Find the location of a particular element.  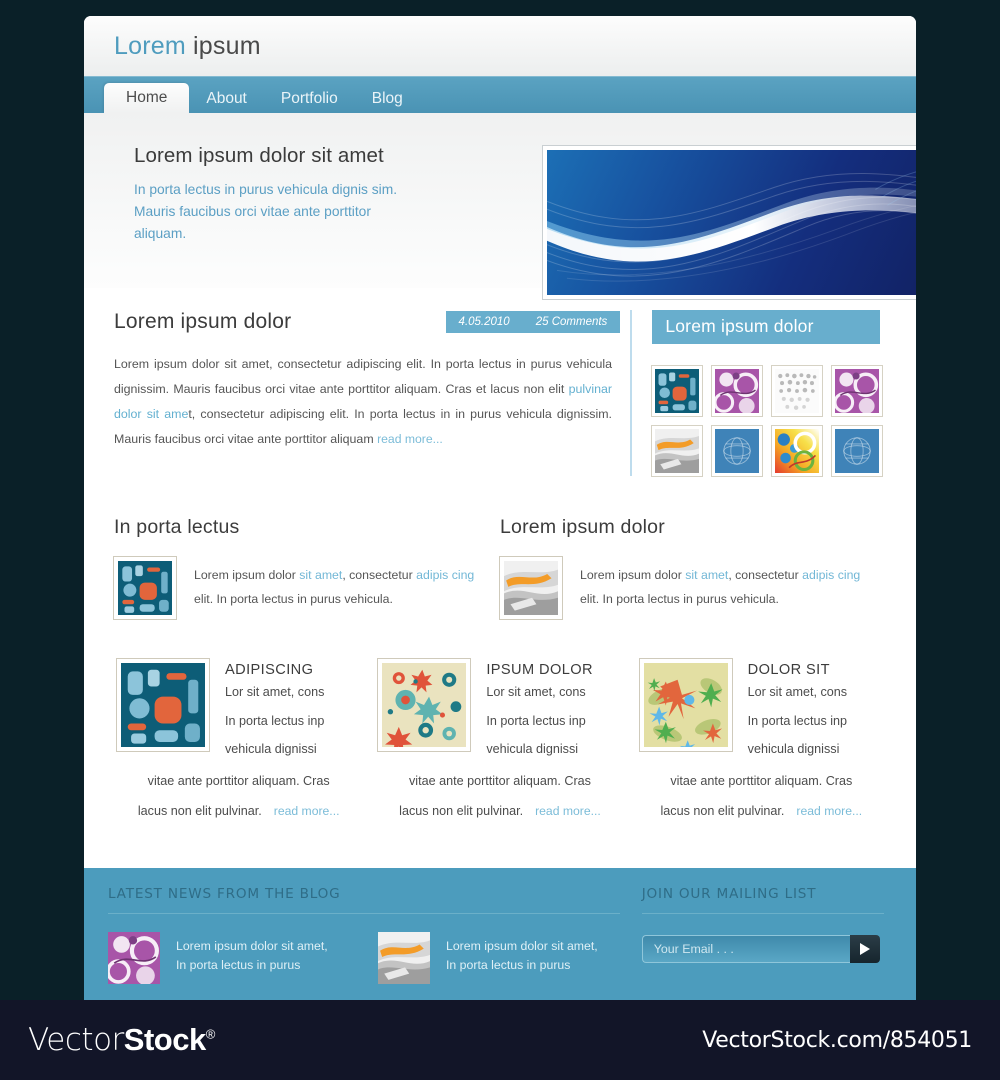

card-line5-ipsum-dolor: lacus non elit pulvinar. is located at coordinates (461, 810).